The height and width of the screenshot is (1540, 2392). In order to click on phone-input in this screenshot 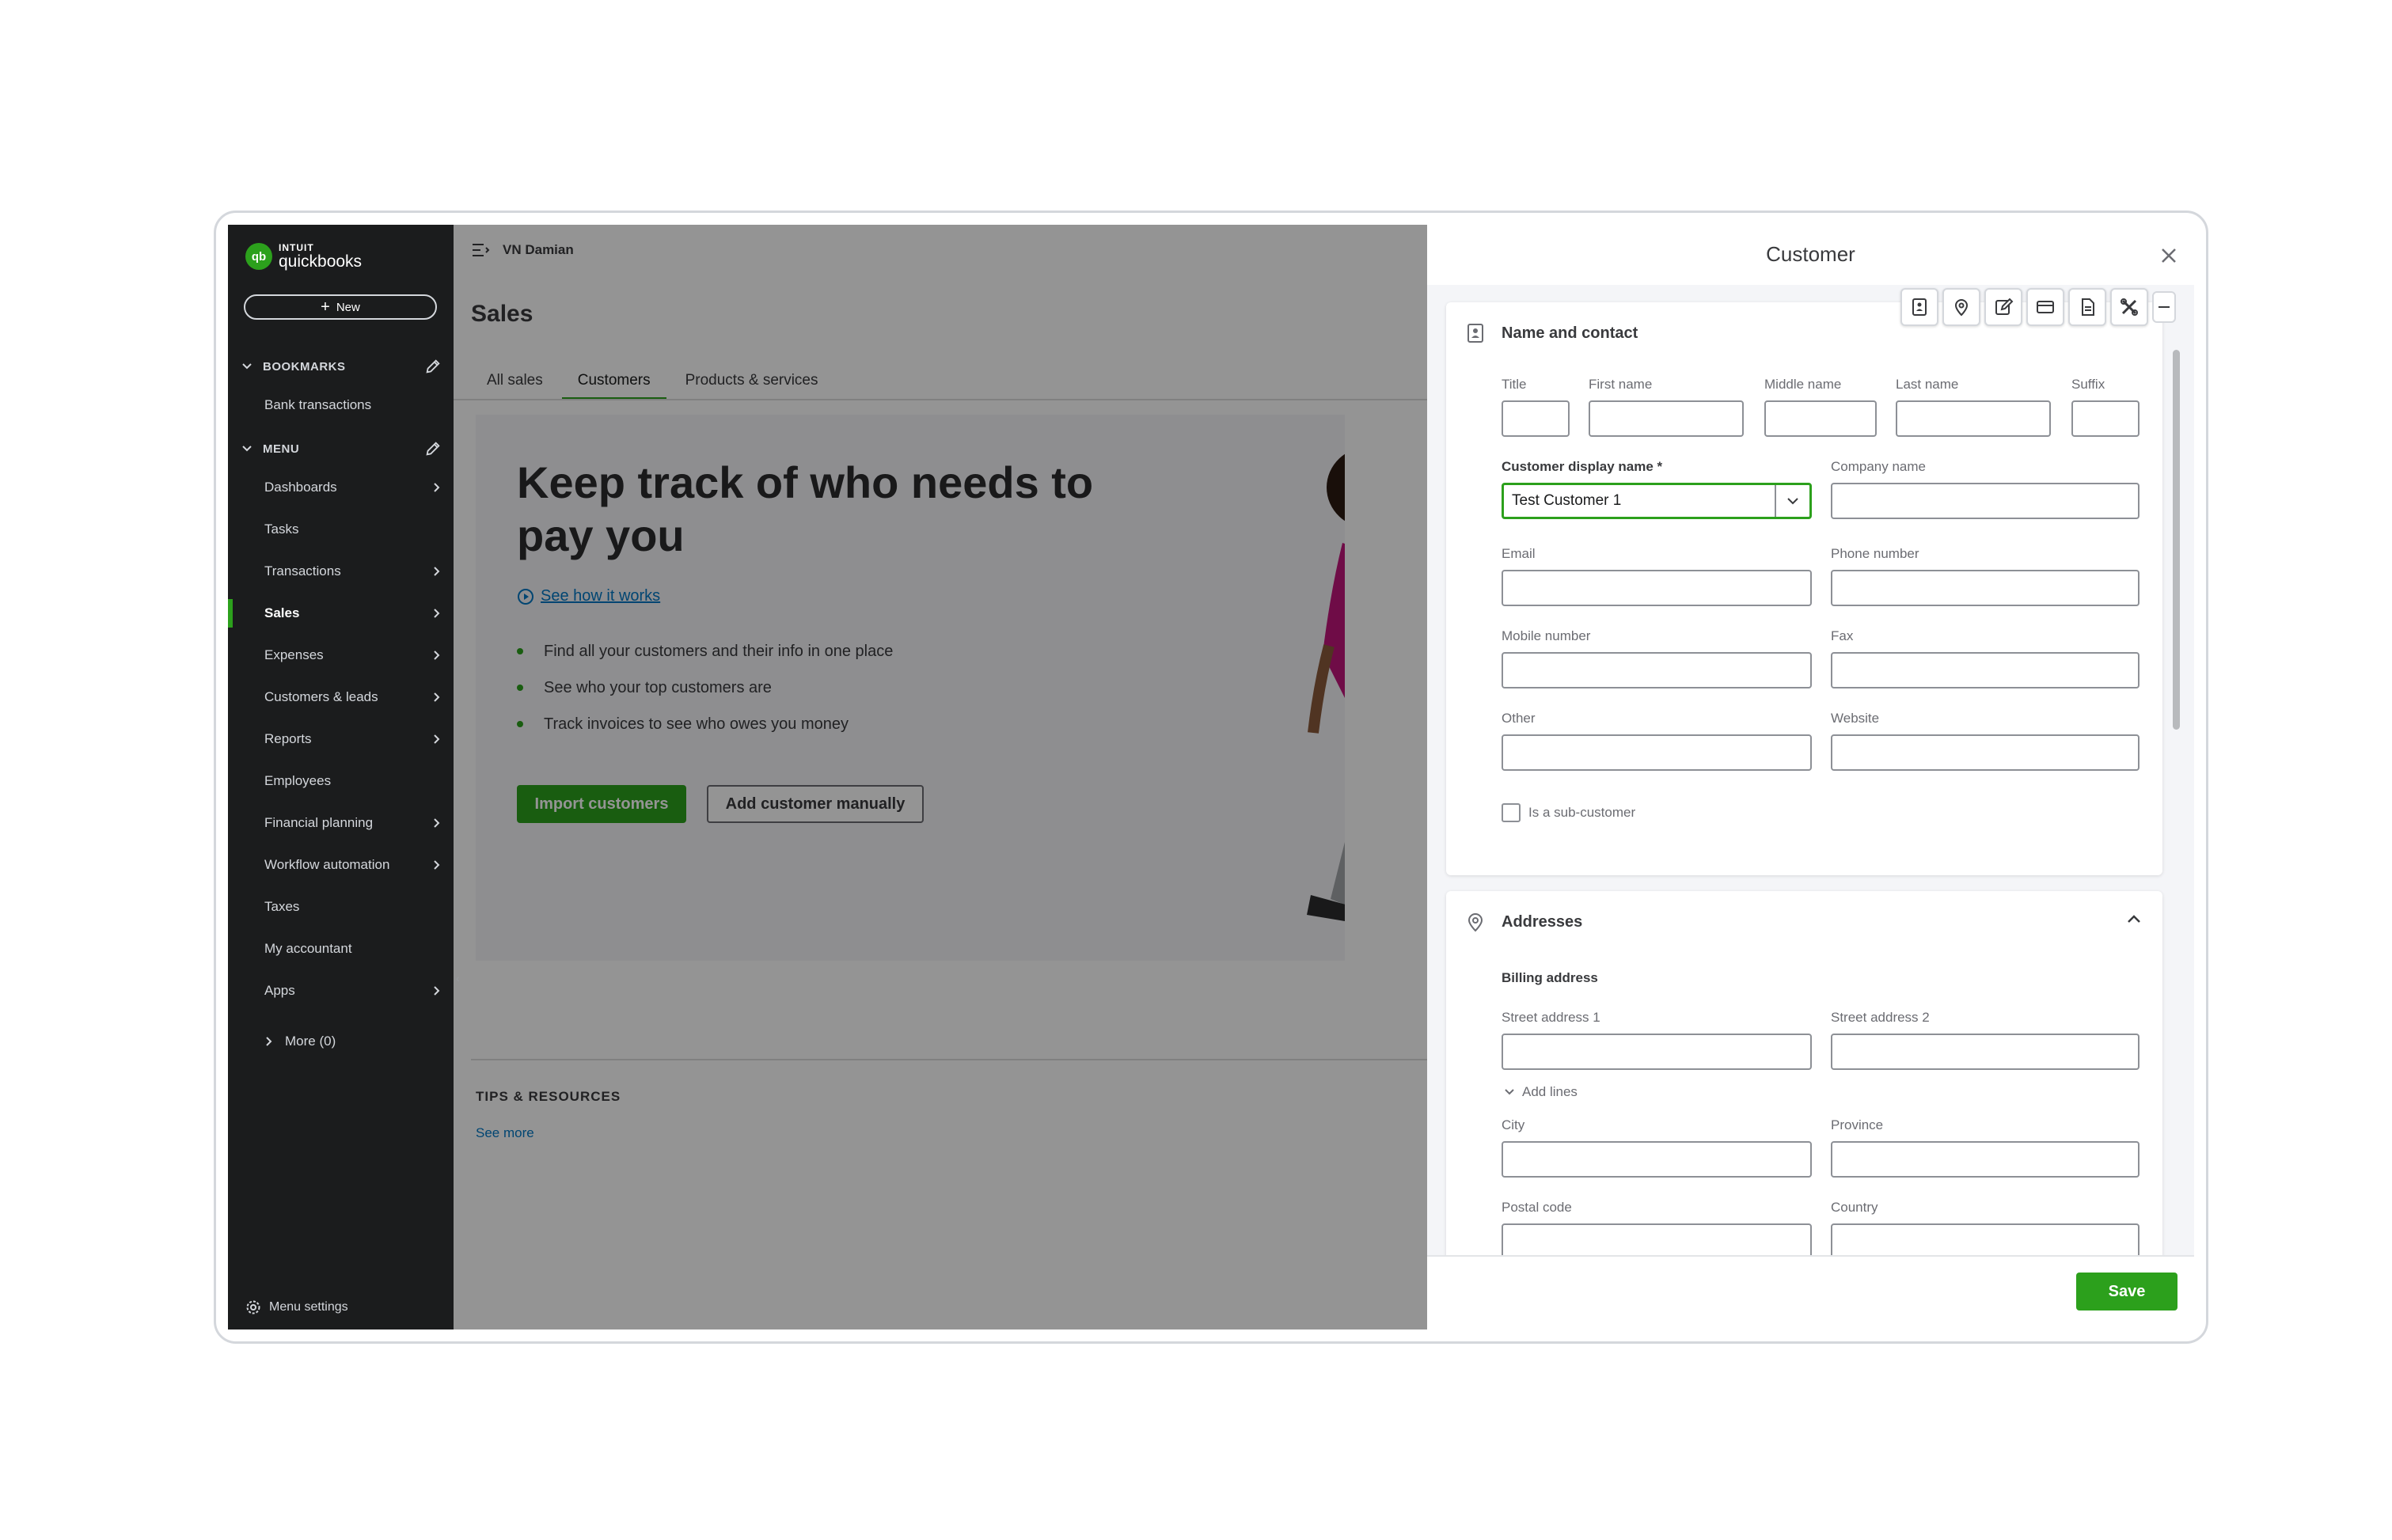, I will do `click(1986, 588)`.